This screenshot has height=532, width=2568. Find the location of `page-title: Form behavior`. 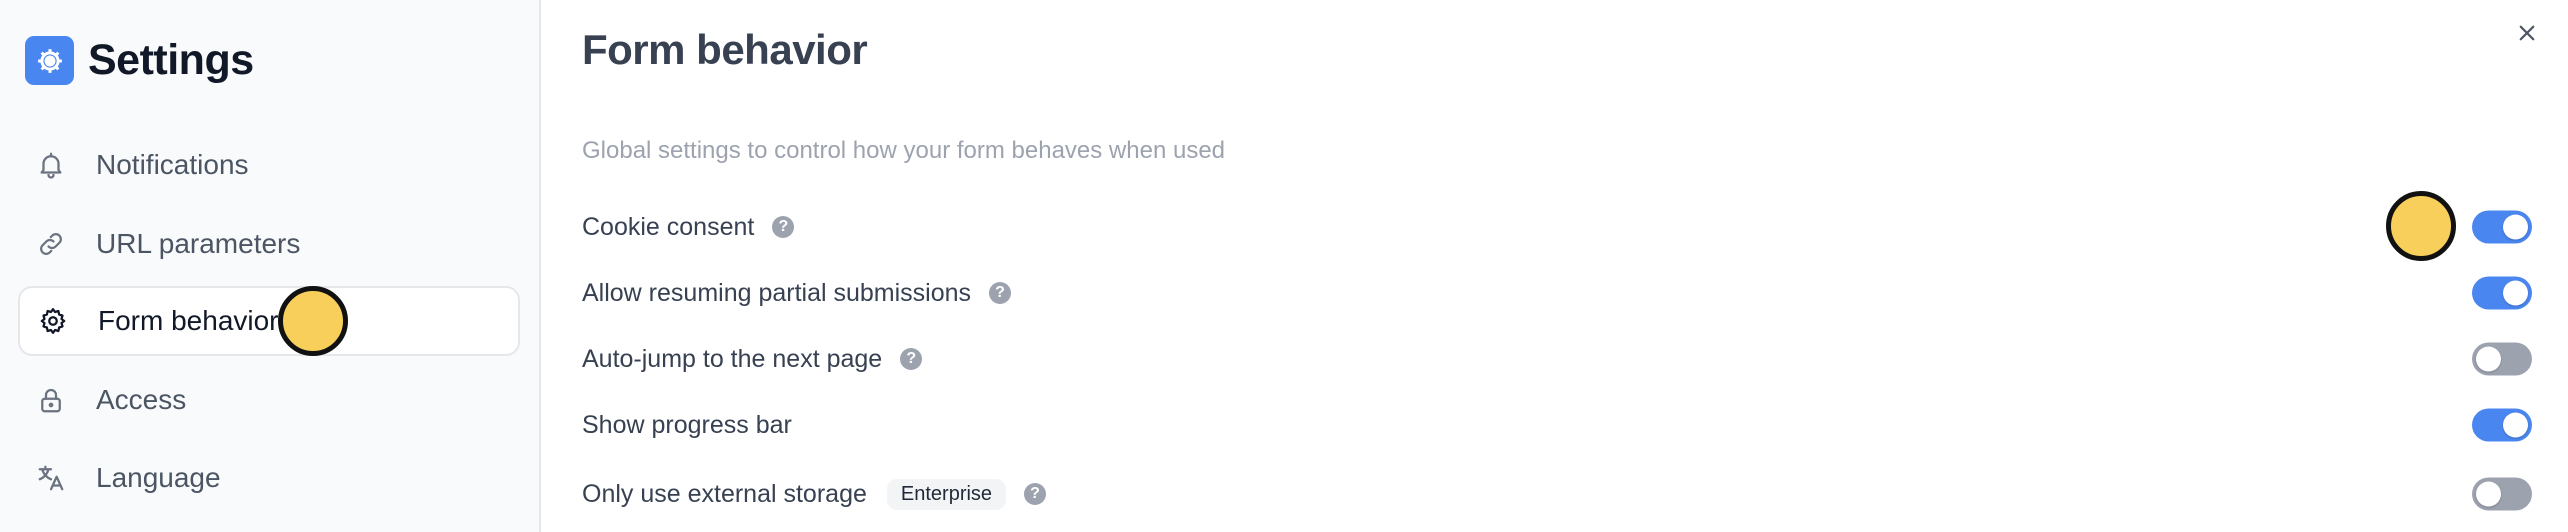

page-title: Form behavior is located at coordinates (725, 49).